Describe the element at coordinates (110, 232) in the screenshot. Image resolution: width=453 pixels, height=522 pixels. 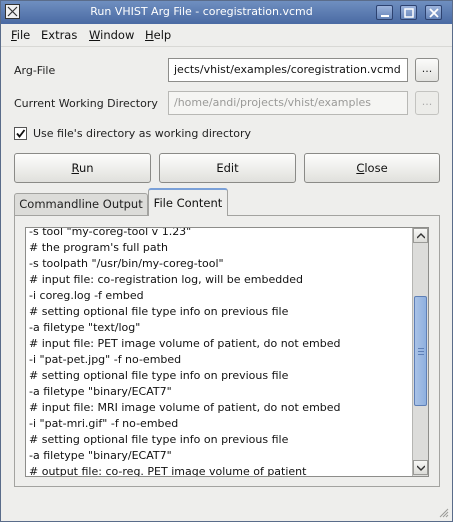
I see `file-content-line: -s tool "my-coreg-tool v 1.23"` at that location.